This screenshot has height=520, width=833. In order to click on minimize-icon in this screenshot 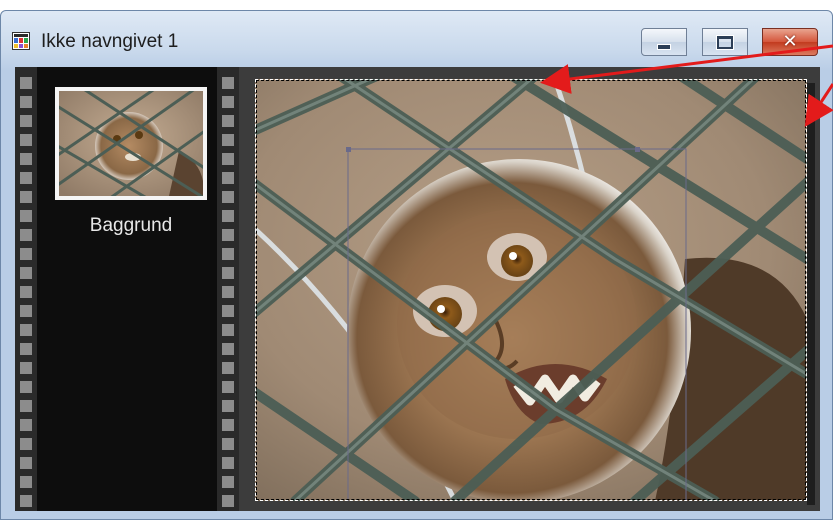, I will do `click(664, 47)`.